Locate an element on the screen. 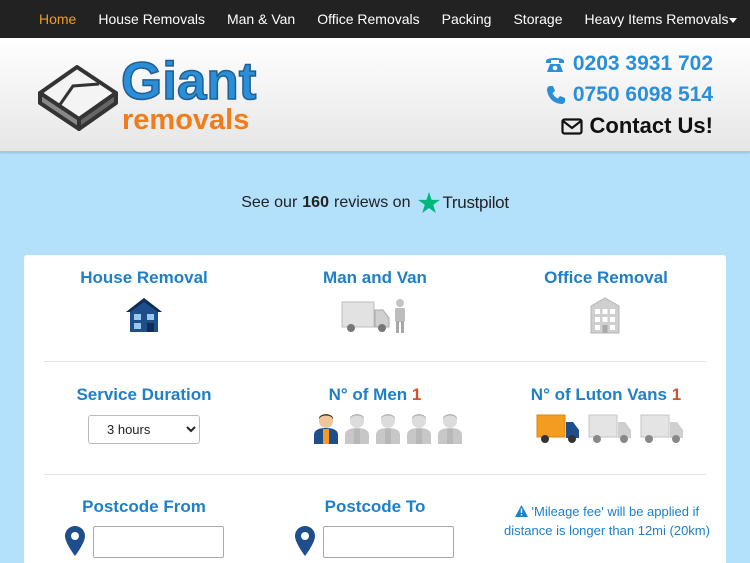  nav-storage: Storage is located at coordinates (537, 19).